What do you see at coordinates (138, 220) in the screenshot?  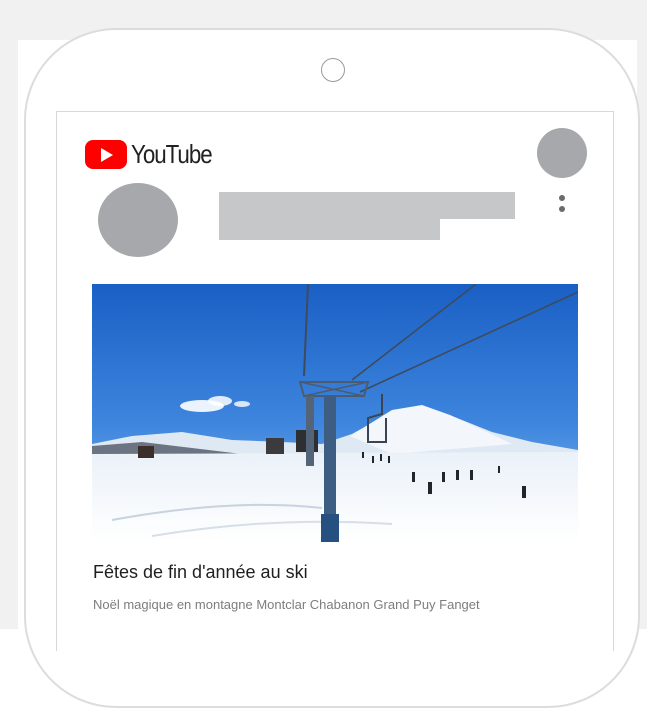 I see `channel-avatar` at bounding box center [138, 220].